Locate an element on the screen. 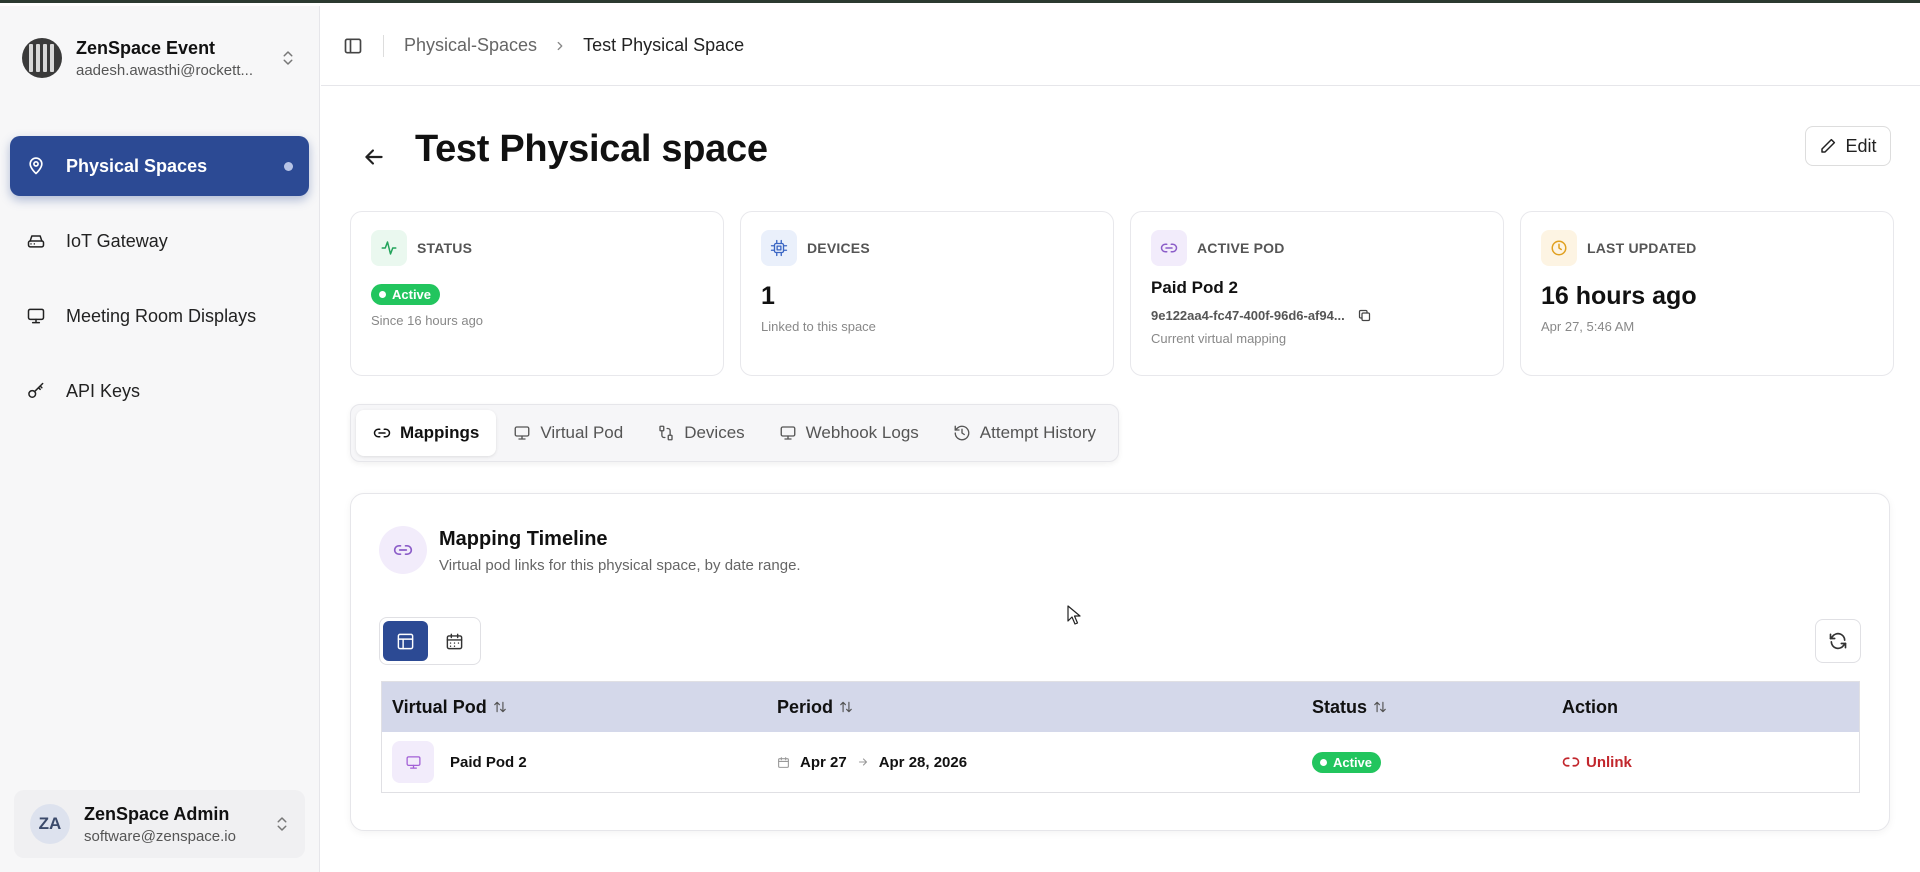 This screenshot has height=872, width=1920. cable-icon is located at coordinates (666, 433).